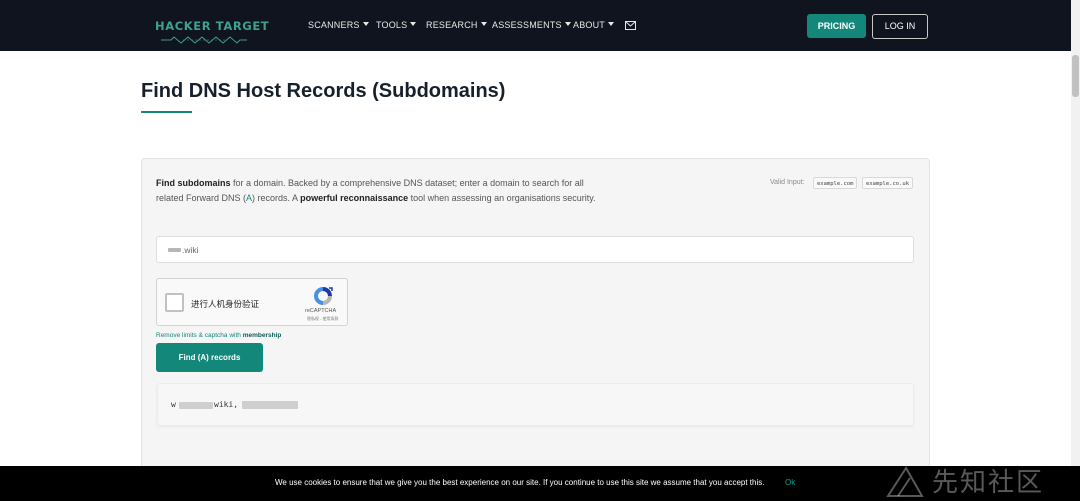 The width and height of the screenshot is (1080, 501). Describe the element at coordinates (1075, 76) in the screenshot. I see `page-scrollbar-thumb` at that location.